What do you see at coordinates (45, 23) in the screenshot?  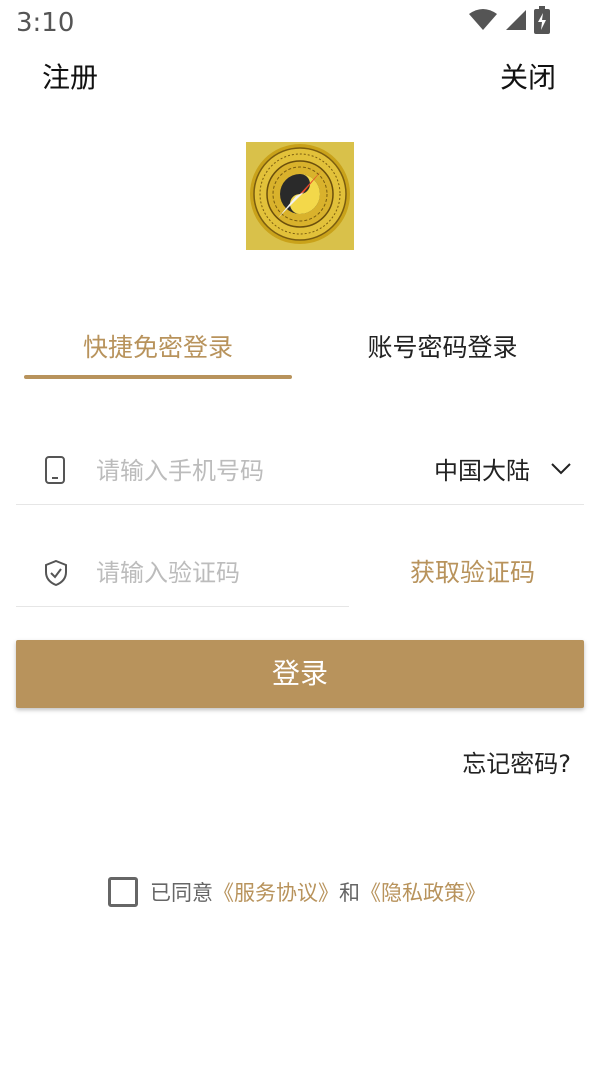 I see `status-time: 3:10` at bounding box center [45, 23].